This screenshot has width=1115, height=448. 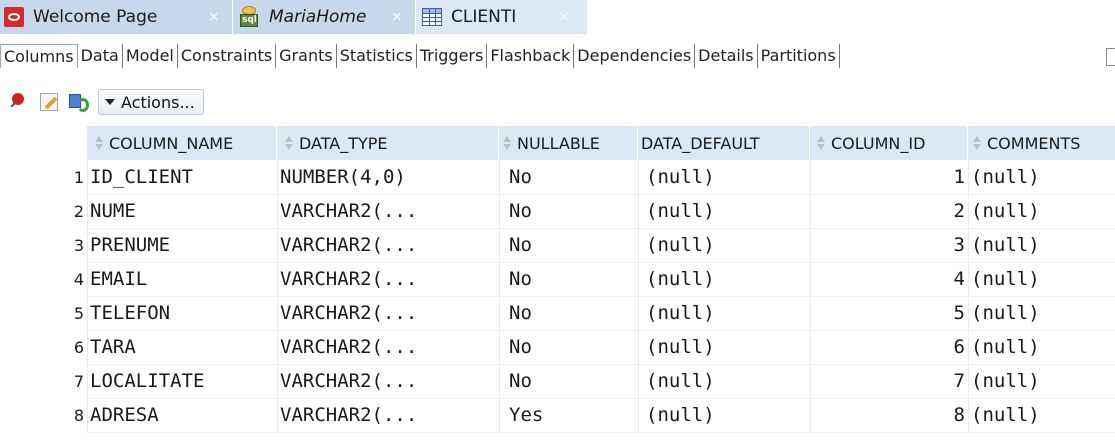 I want to click on subtab-model: Model, so click(x=150, y=56).